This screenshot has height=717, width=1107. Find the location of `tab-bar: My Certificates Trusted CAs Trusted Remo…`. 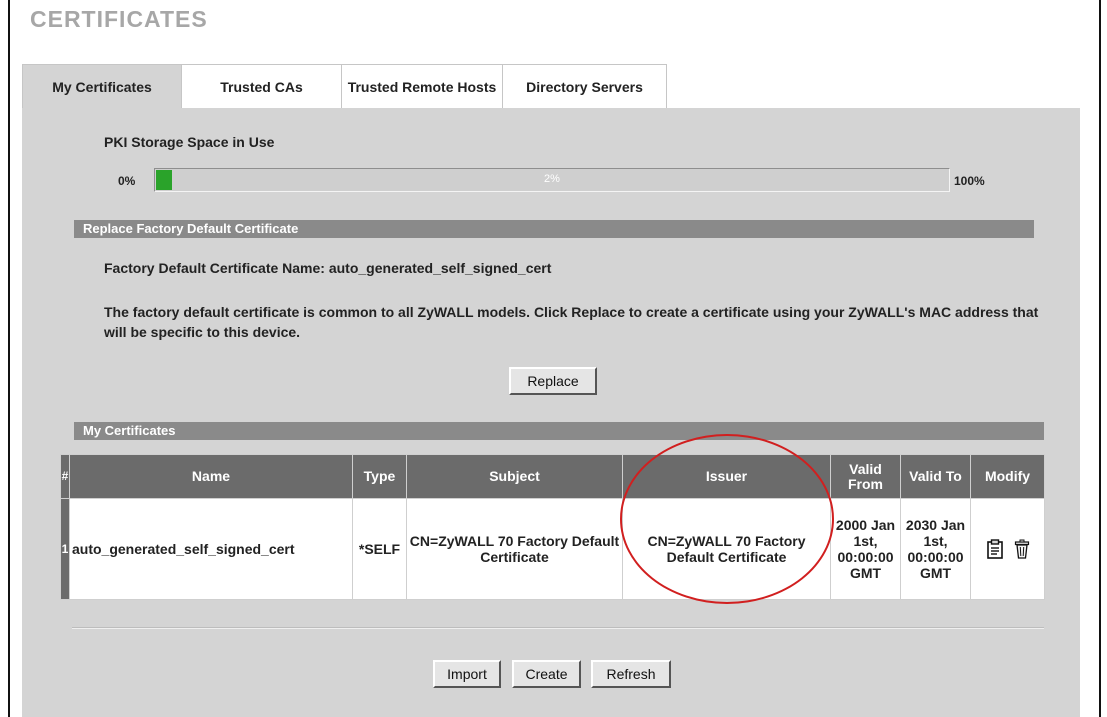

tab-bar: My Certificates Trusted CAs Trusted Remo… is located at coordinates (344, 86).